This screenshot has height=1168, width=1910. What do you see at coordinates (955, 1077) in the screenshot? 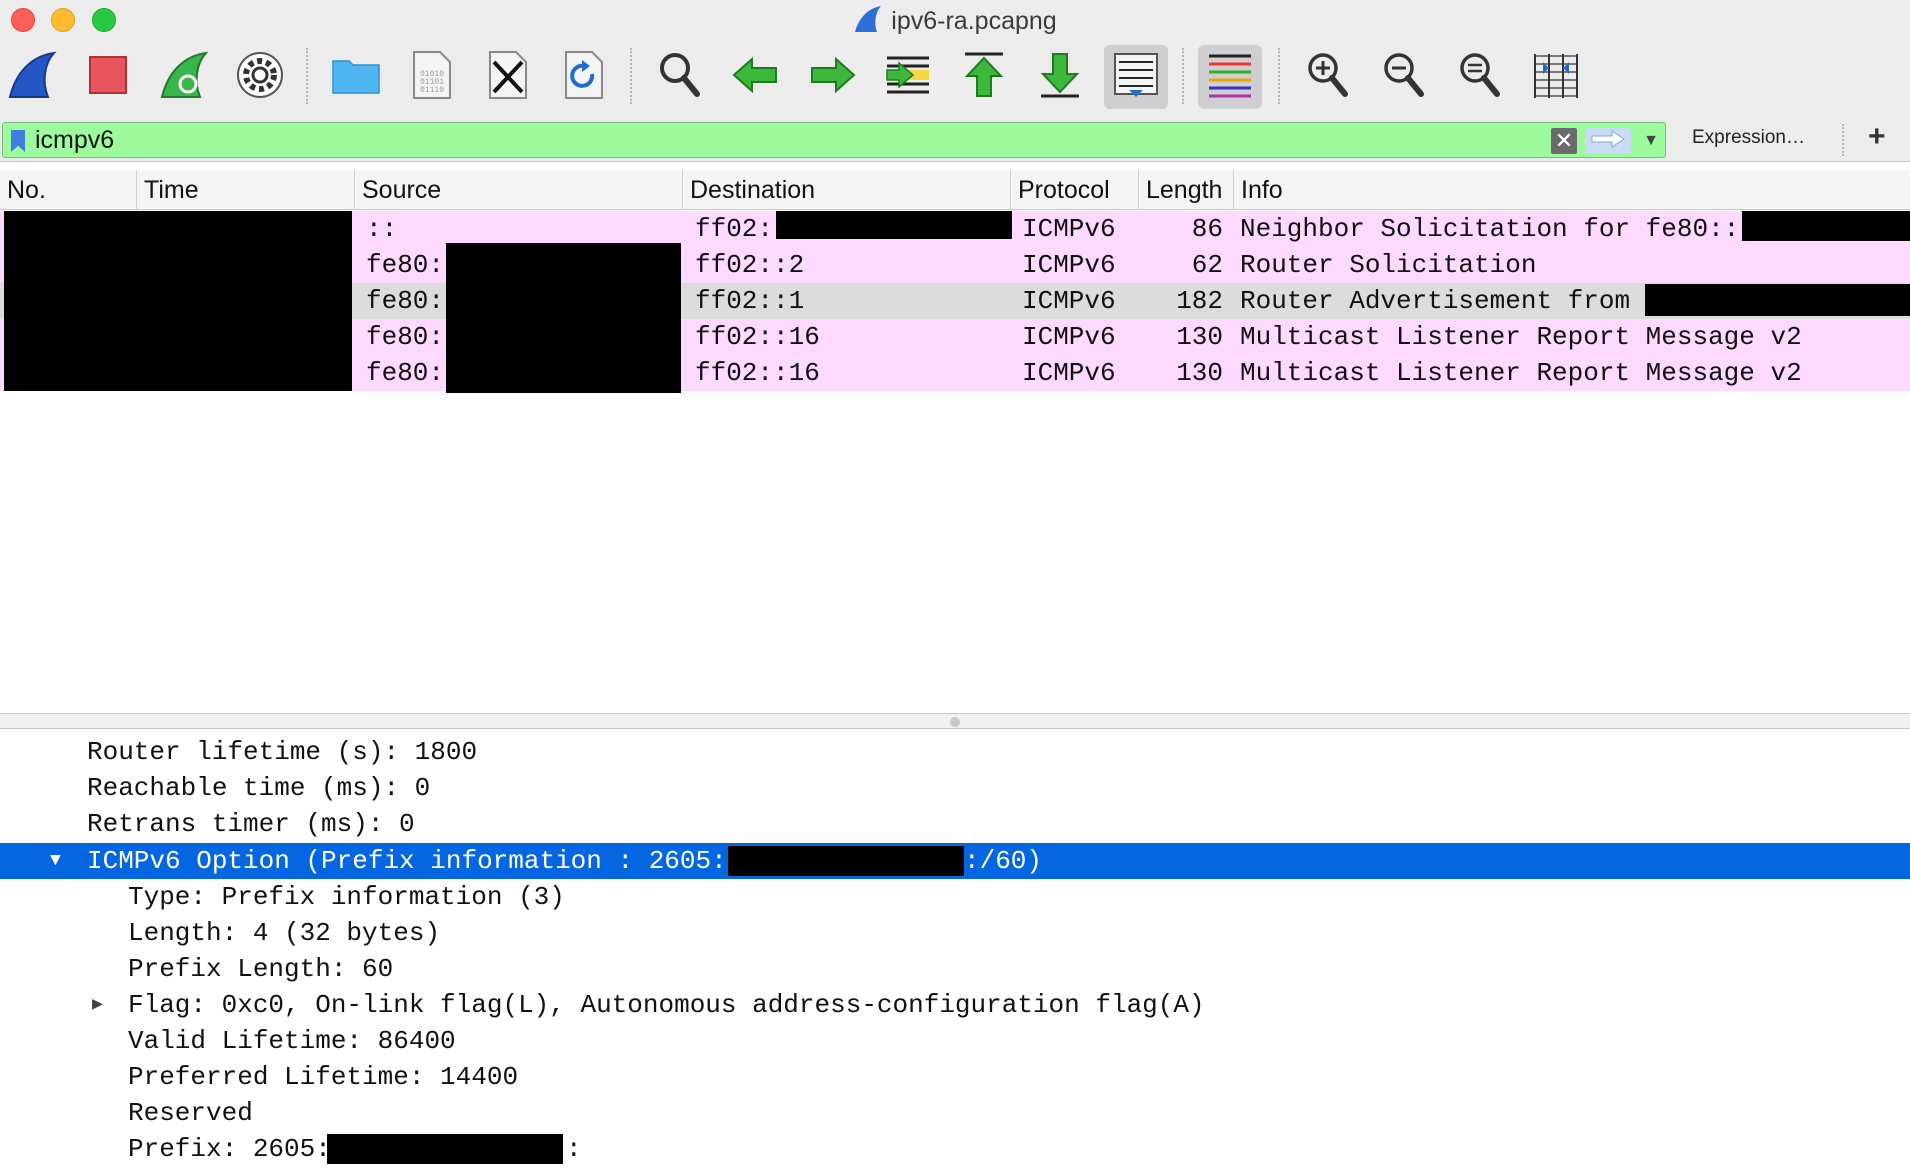
I see `detail-line: Preferred Lifetime: 14400` at bounding box center [955, 1077].